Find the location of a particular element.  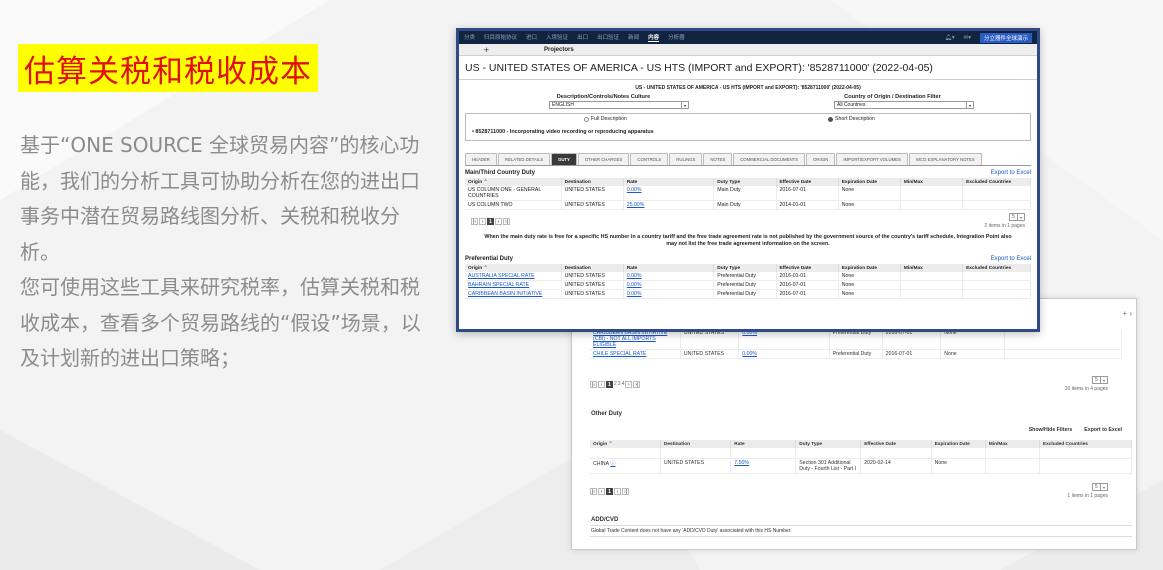

short-description-radio: Short Description is located at coordinates (851, 119).